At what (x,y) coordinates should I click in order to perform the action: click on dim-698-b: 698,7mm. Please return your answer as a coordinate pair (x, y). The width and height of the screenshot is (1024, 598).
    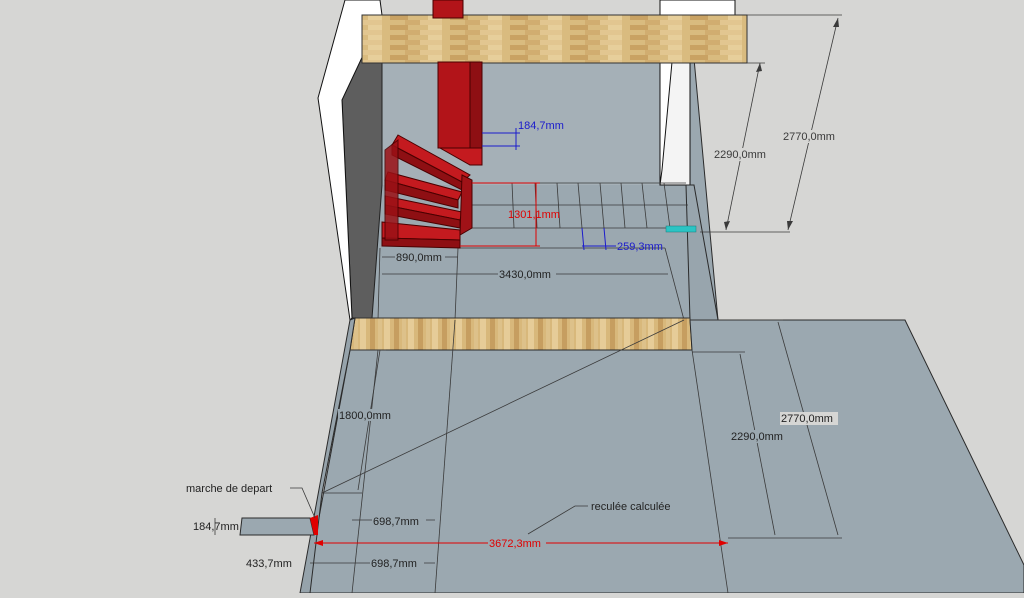
    Looking at the image, I should click on (394, 564).